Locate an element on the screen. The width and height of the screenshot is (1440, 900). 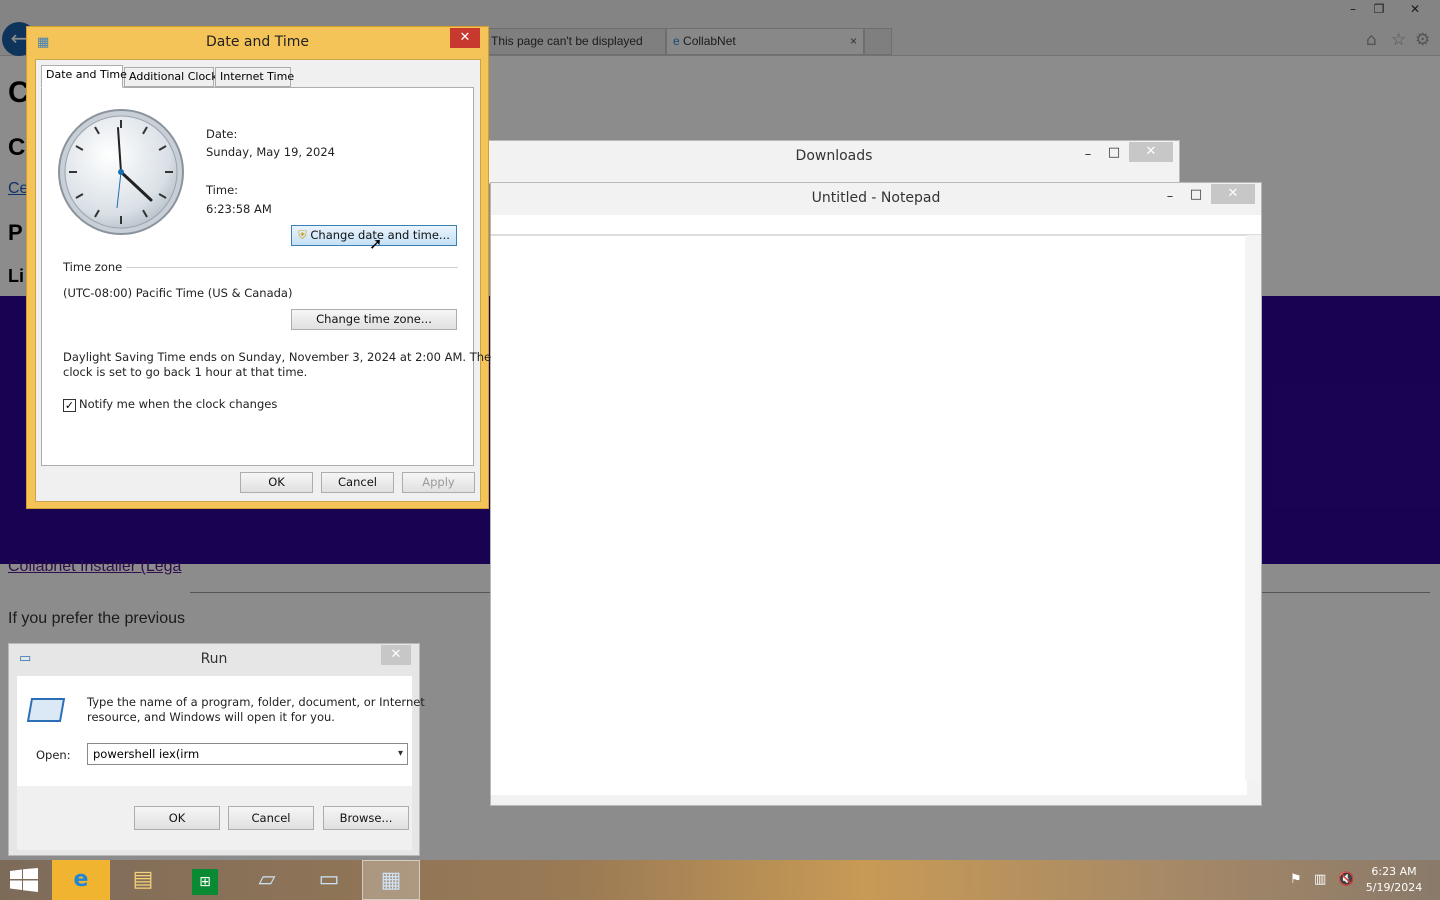
window-title: Run is located at coordinates (214, 659).